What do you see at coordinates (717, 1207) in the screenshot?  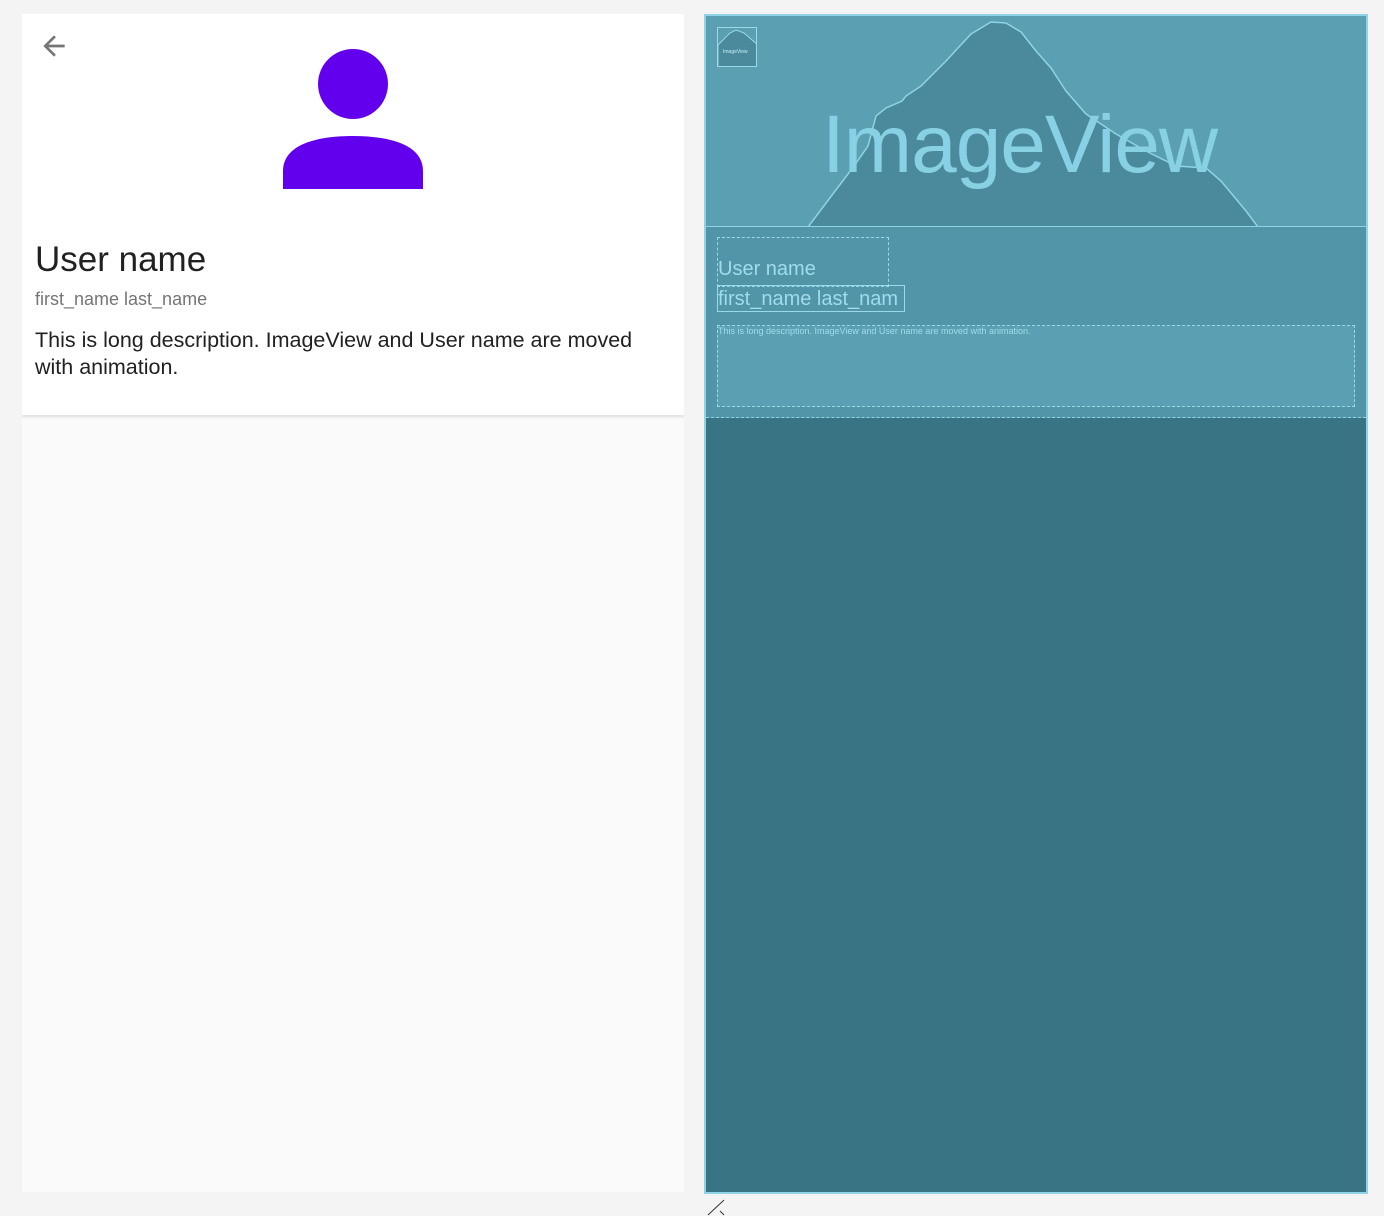 I see `resize-handle-icon` at bounding box center [717, 1207].